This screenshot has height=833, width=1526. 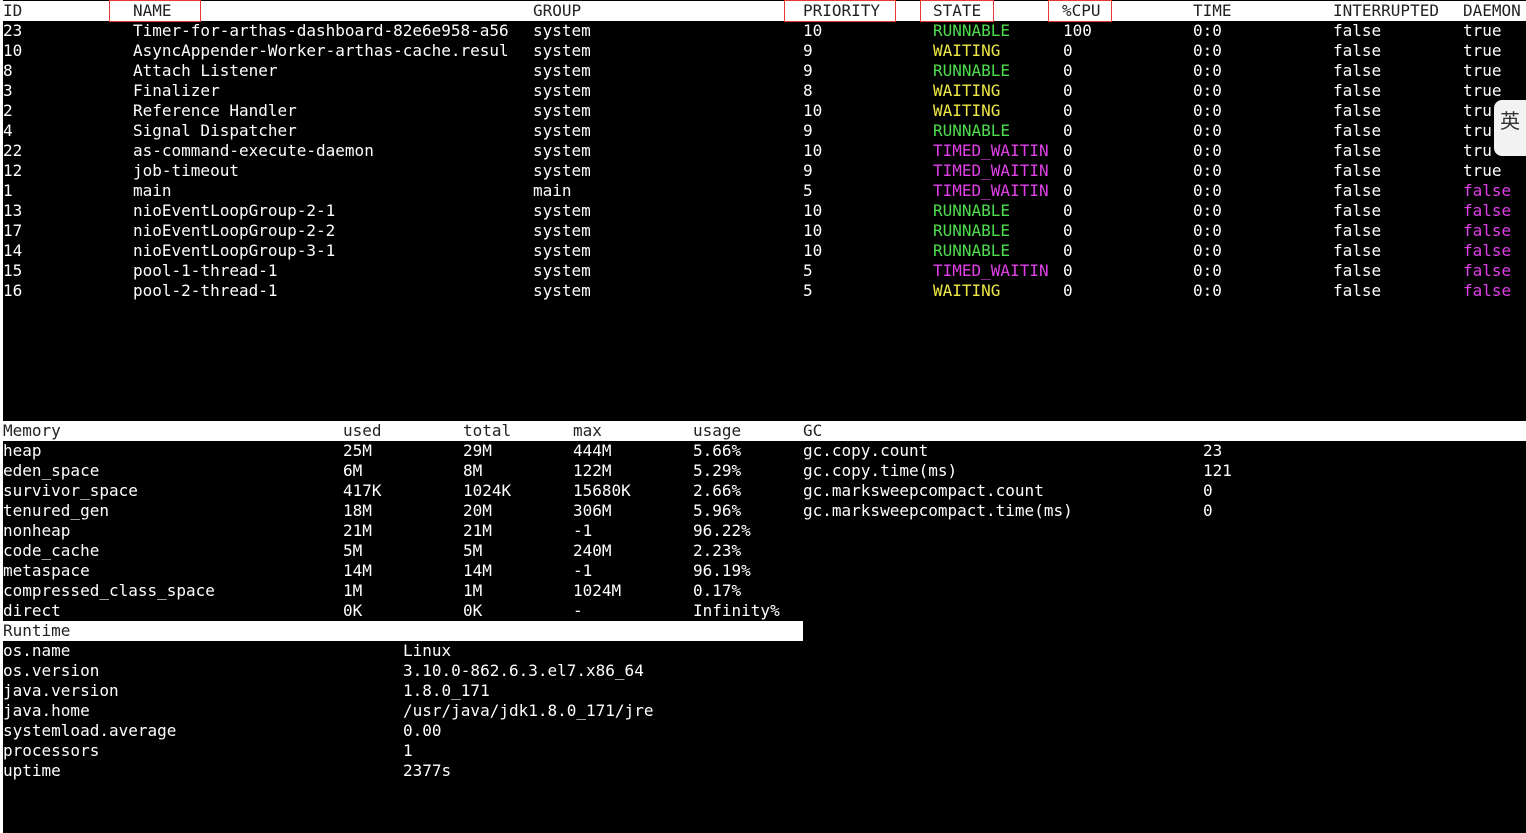 I want to click on memory-usage: 96.19%, so click(x=722, y=570).